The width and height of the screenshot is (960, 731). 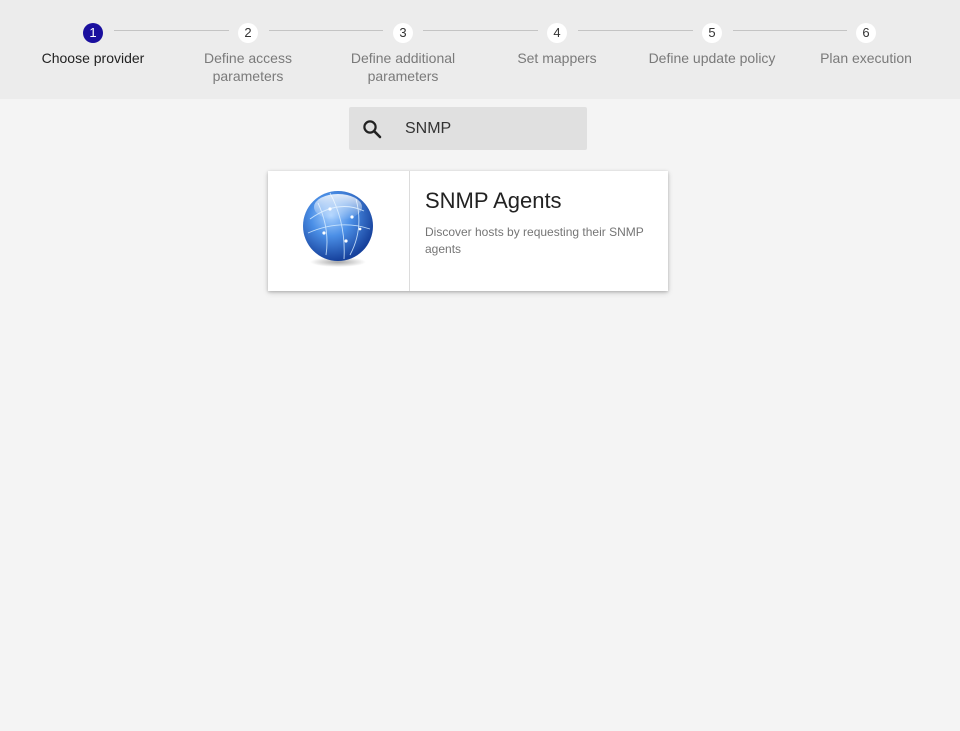 I want to click on step-number: 4, so click(x=557, y=33).